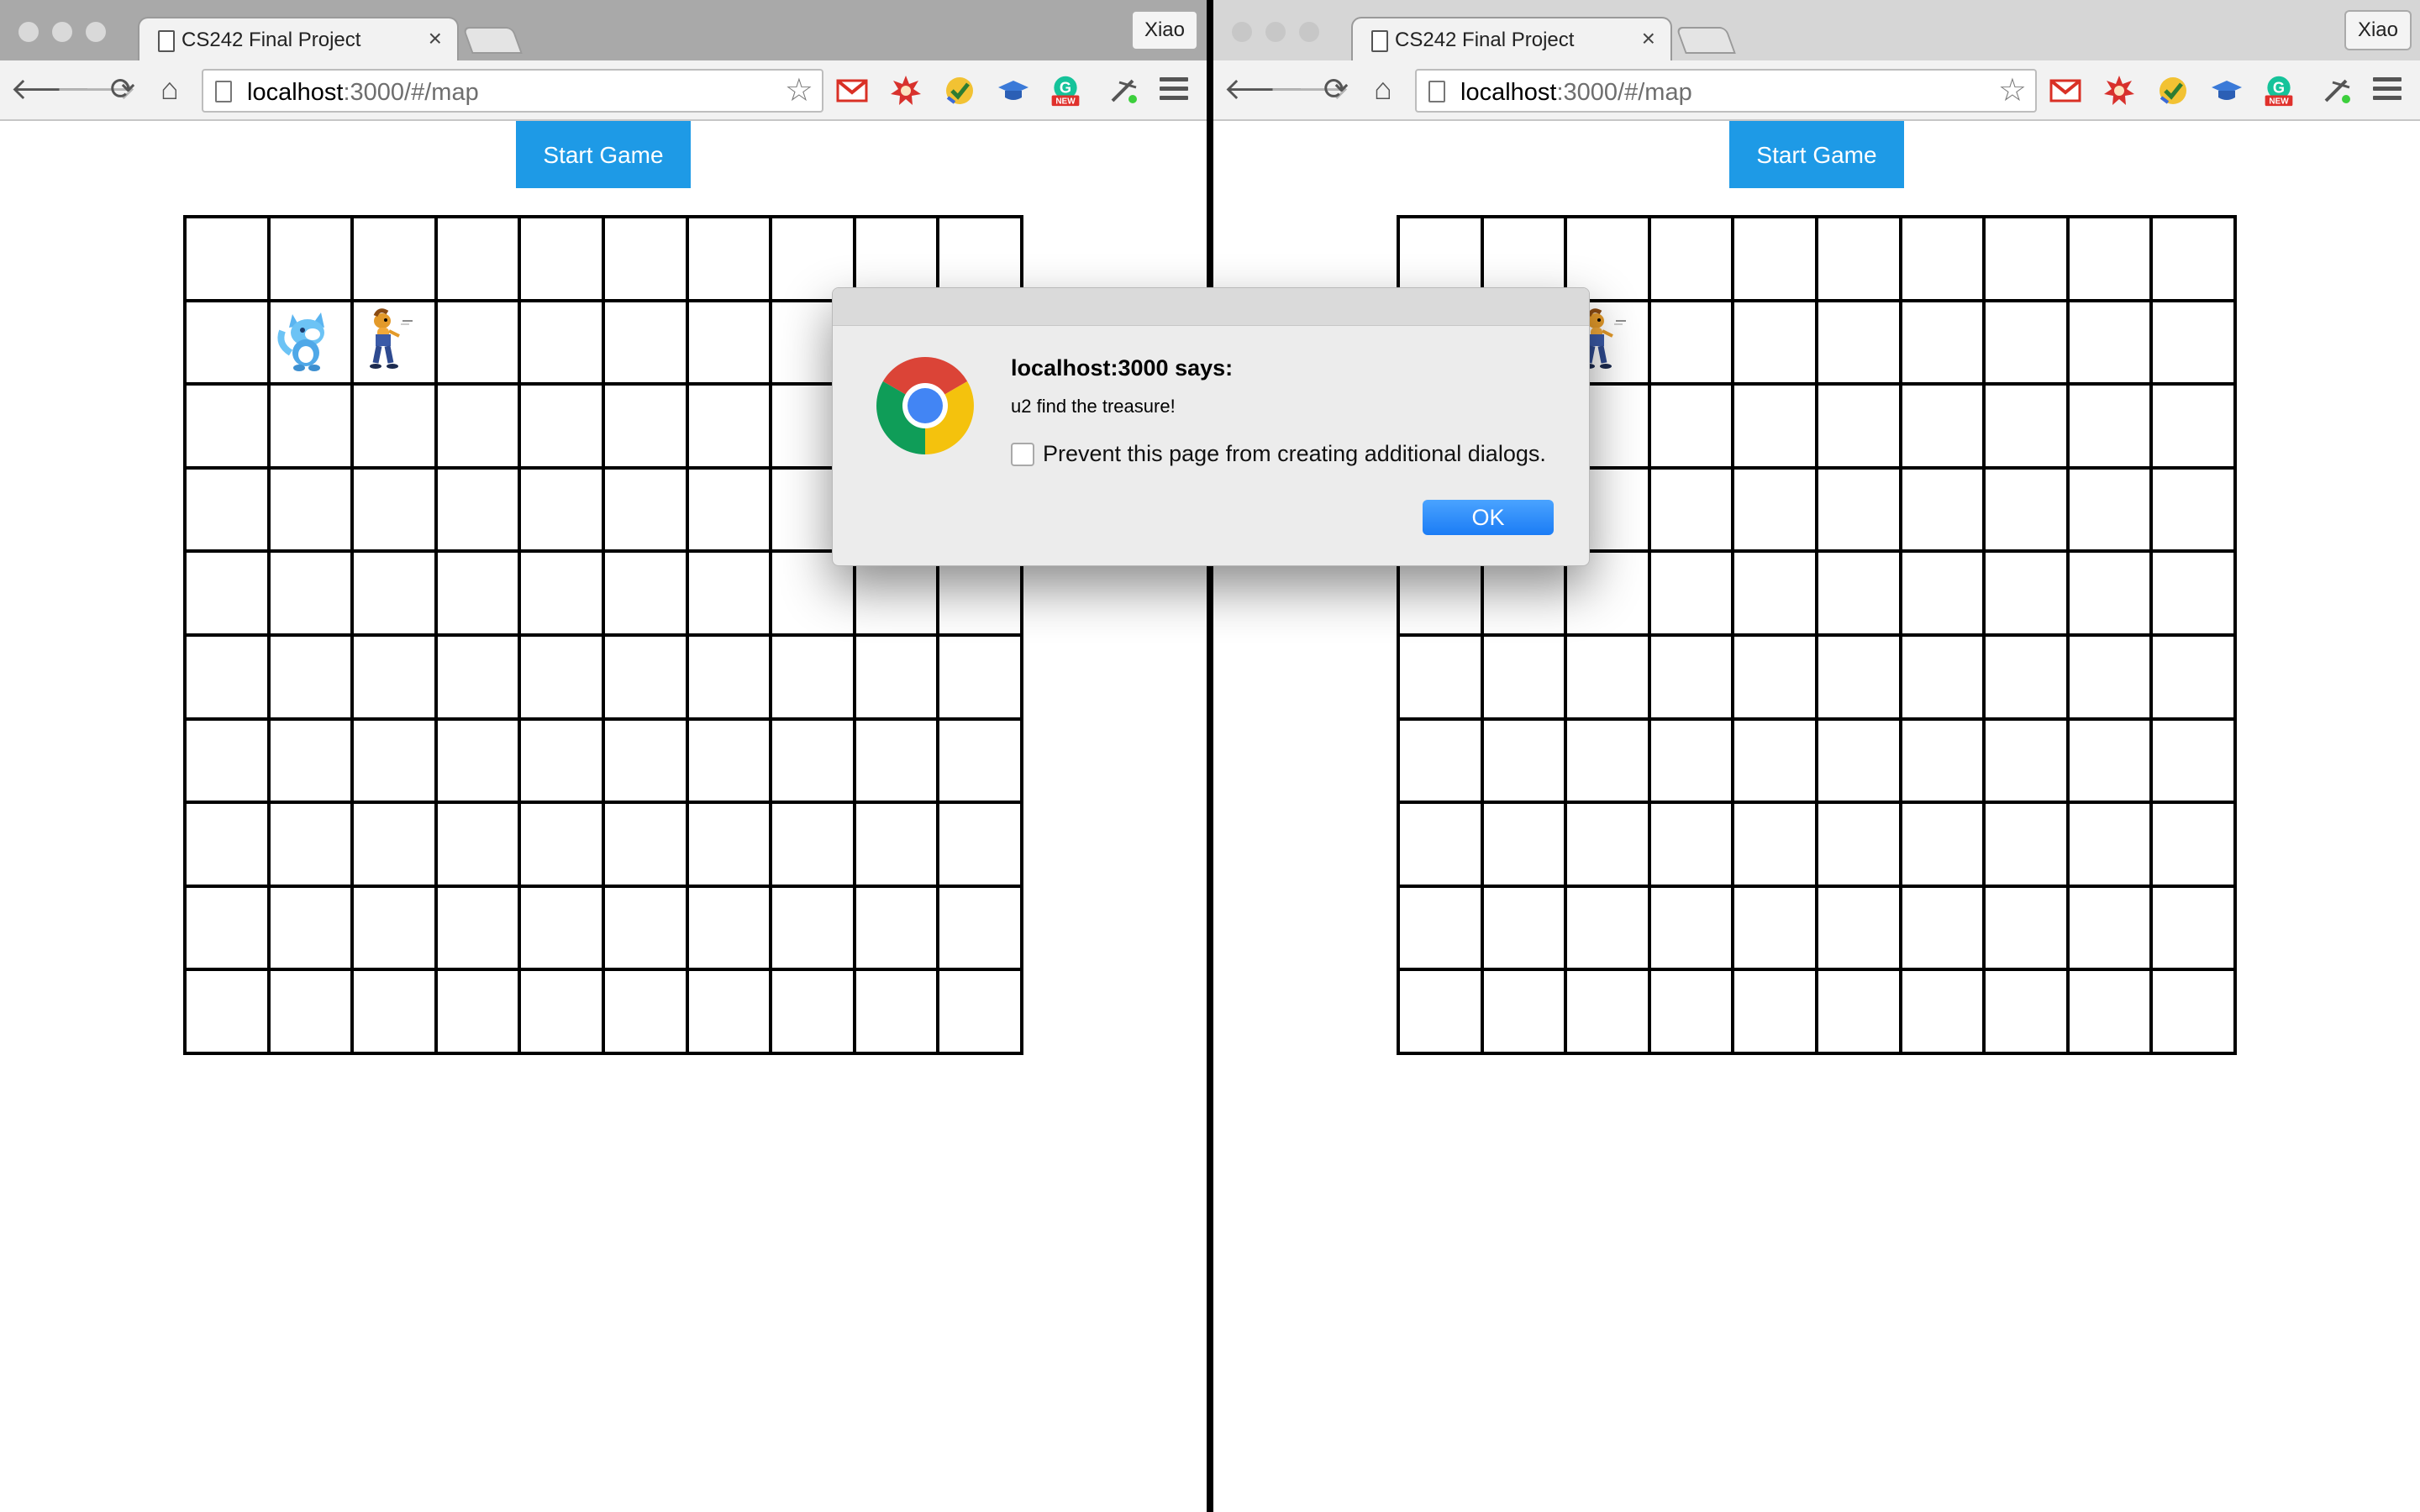 This screenshot has height=1512, width=2420. Describe the element at coordinates (1383, 89) in the screenshot. I see `home-icon: ⌂` at that location.